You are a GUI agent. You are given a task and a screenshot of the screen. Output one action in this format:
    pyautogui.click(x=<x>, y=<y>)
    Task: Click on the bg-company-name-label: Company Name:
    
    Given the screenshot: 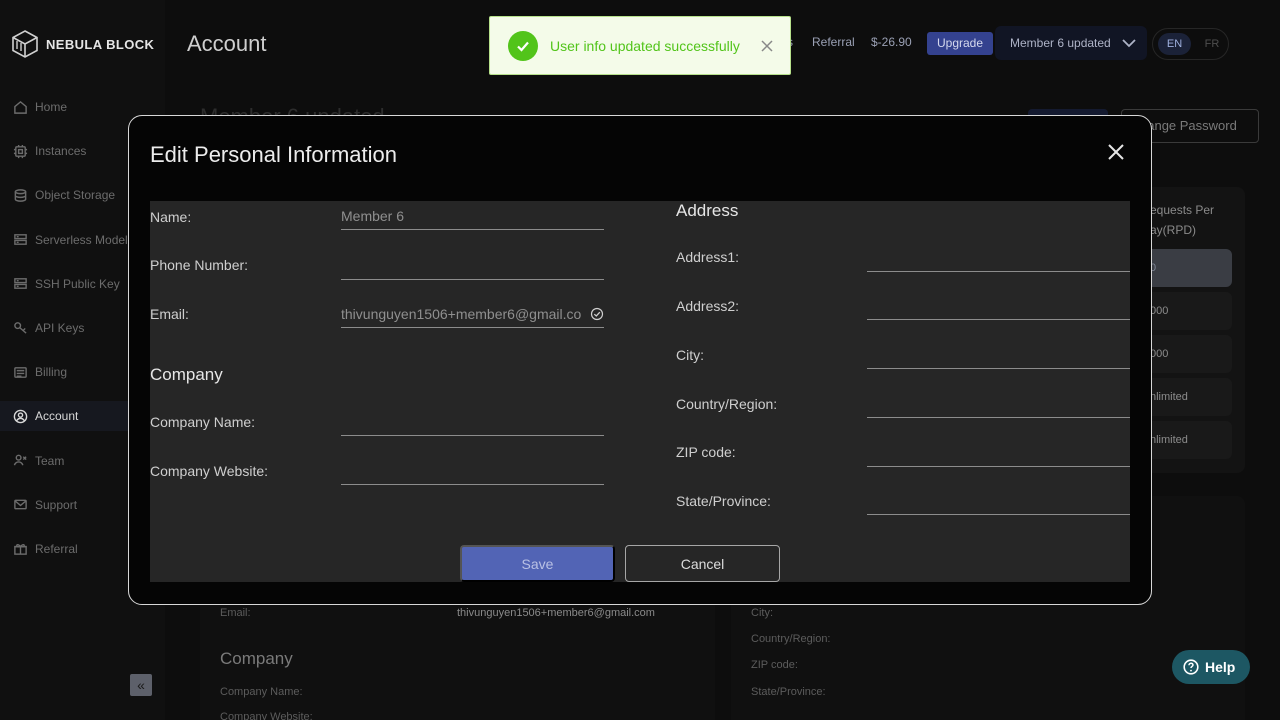 What is the action you would take?
    pyautogui.click(x=261, y=692)
    